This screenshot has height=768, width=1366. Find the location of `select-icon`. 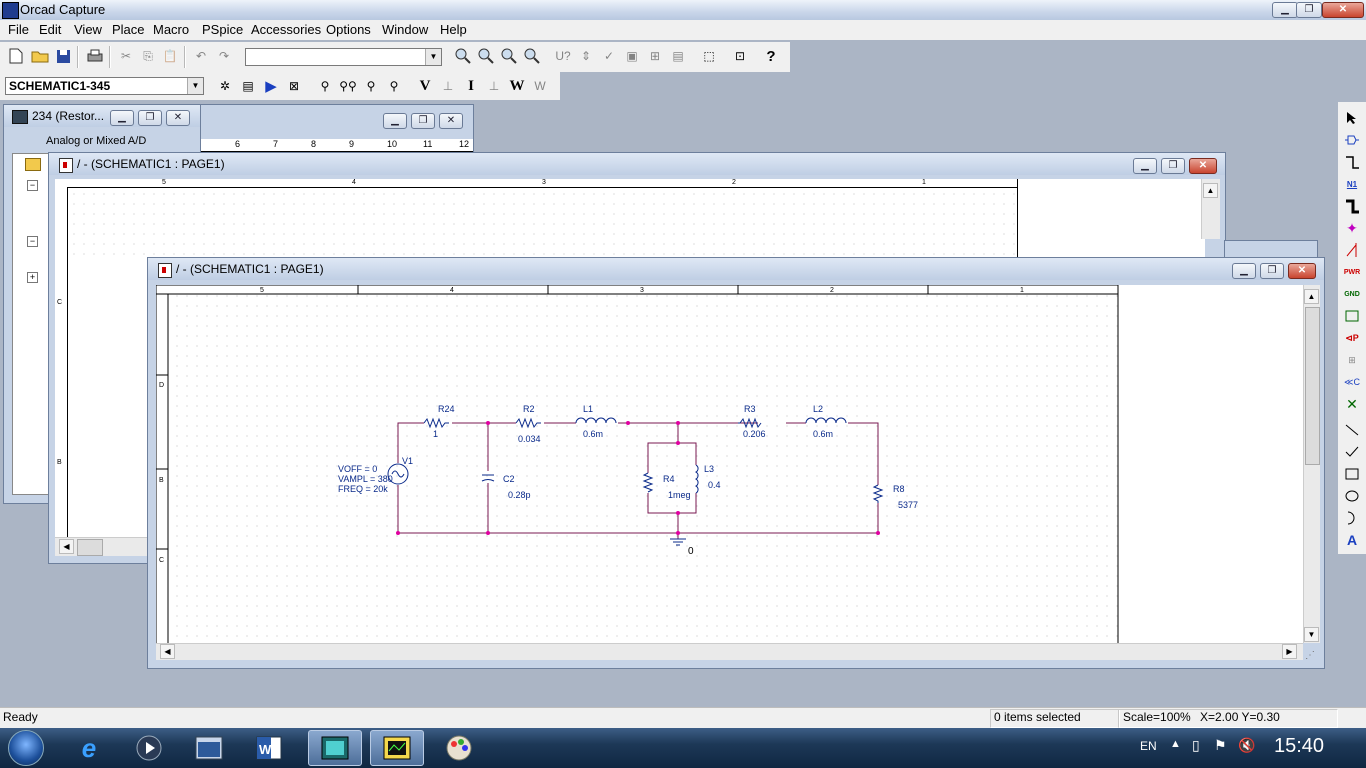

select-icon is located at coordinates (1352, 118).